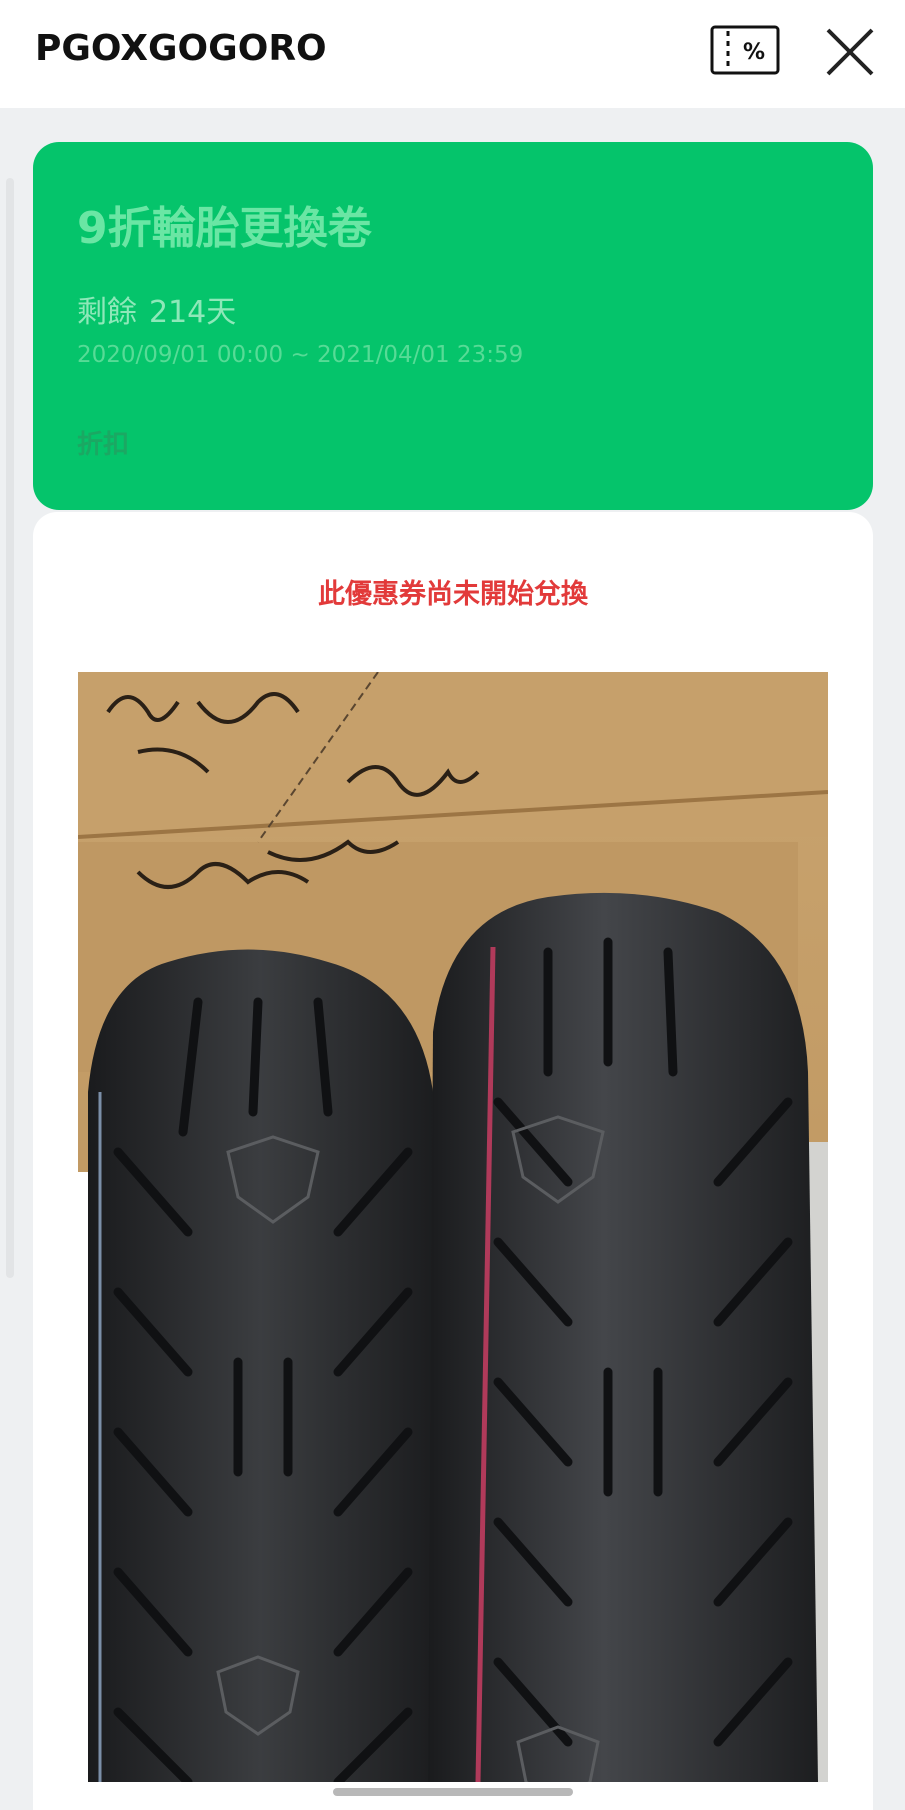 This screenshot has height=1810, width=905. Describe the element at coordinates (10, 728) in the screenshot. I see `scrollbar` at that location.